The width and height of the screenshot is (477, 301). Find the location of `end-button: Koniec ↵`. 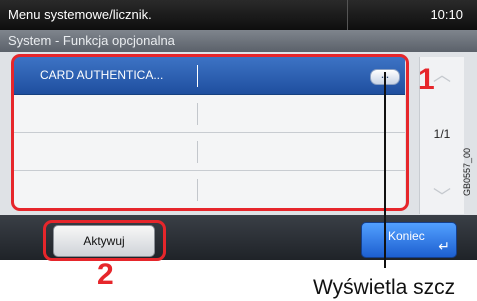

end-button: Koniec ↵ is located at coordinates (409, 240).